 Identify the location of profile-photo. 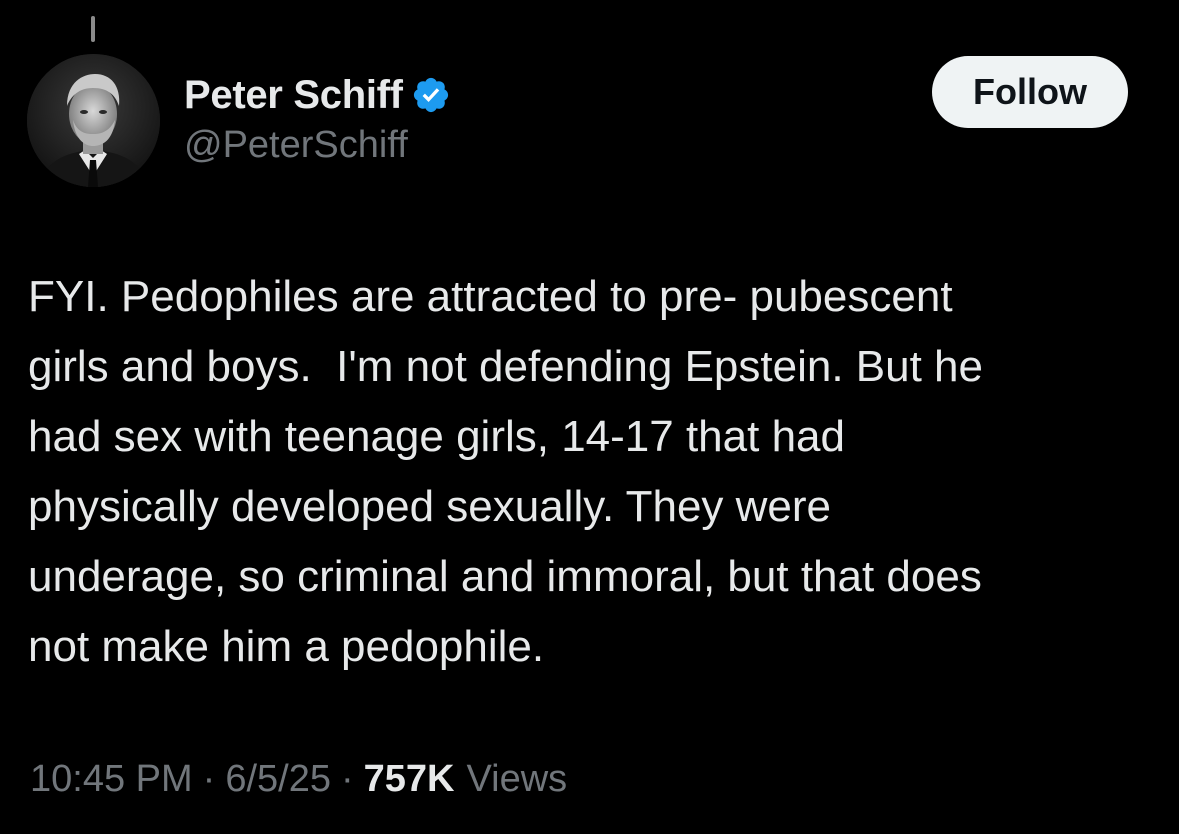
(93, 120).